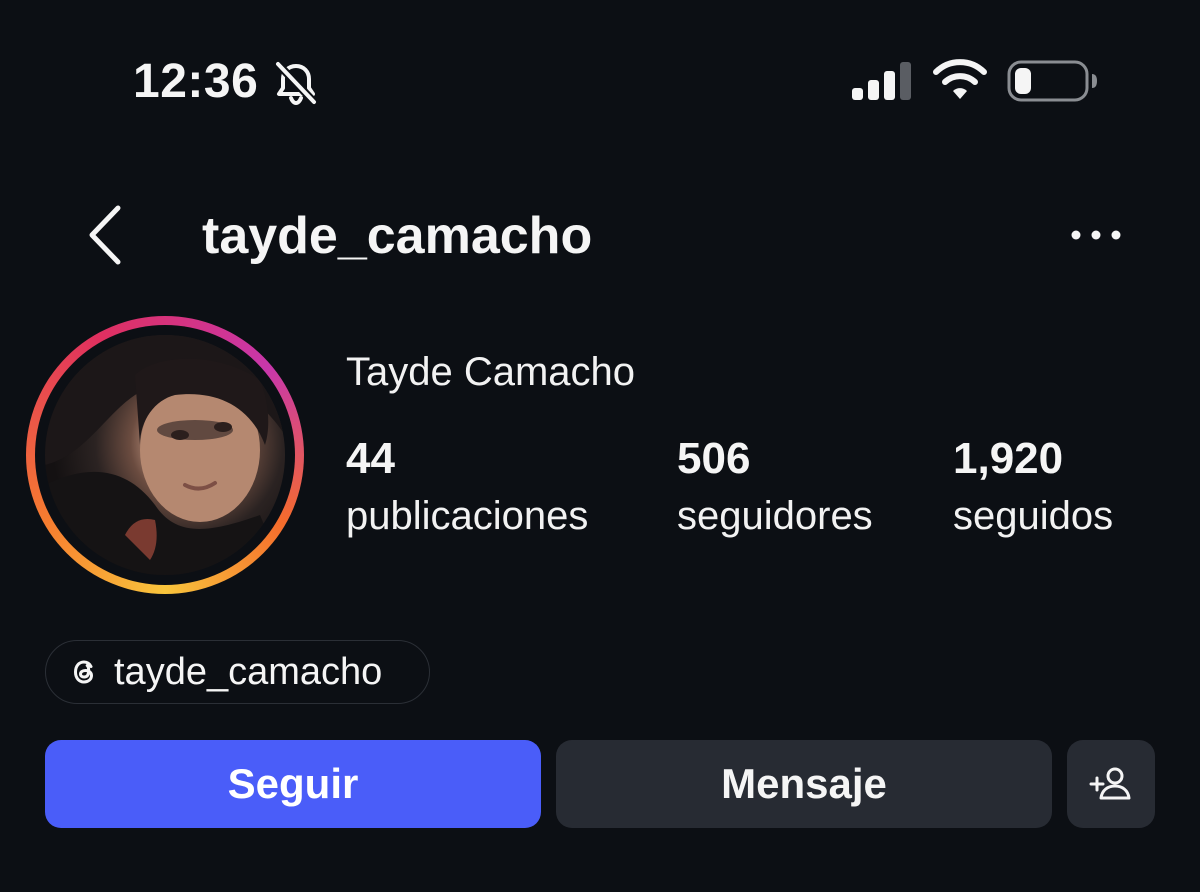 The height and width of the screenshot is (892, 1200). I want to click on threads-link-chip: tayde_camacho, so click(237, 672).